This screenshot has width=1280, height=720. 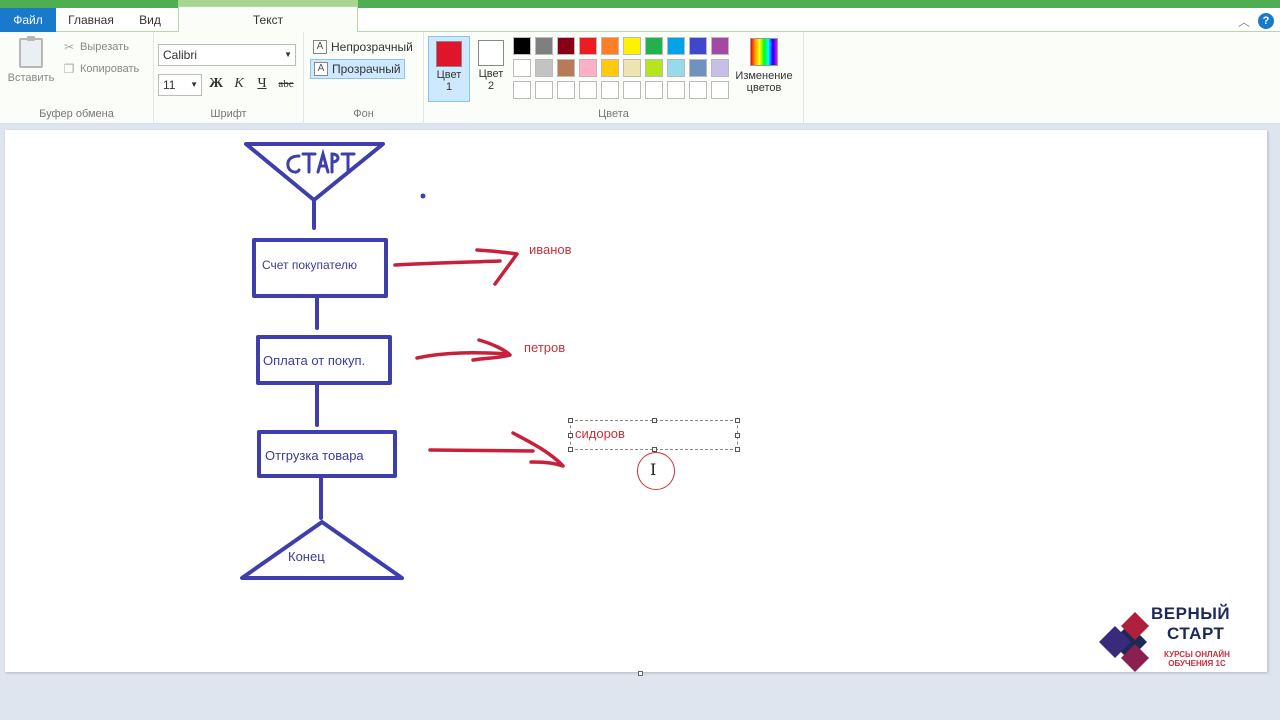 What do you see at coordinates (314, 360) in the screenshot?
I see `box-payment-label: Оплата от покуп.` at bounding box center [314, 360].